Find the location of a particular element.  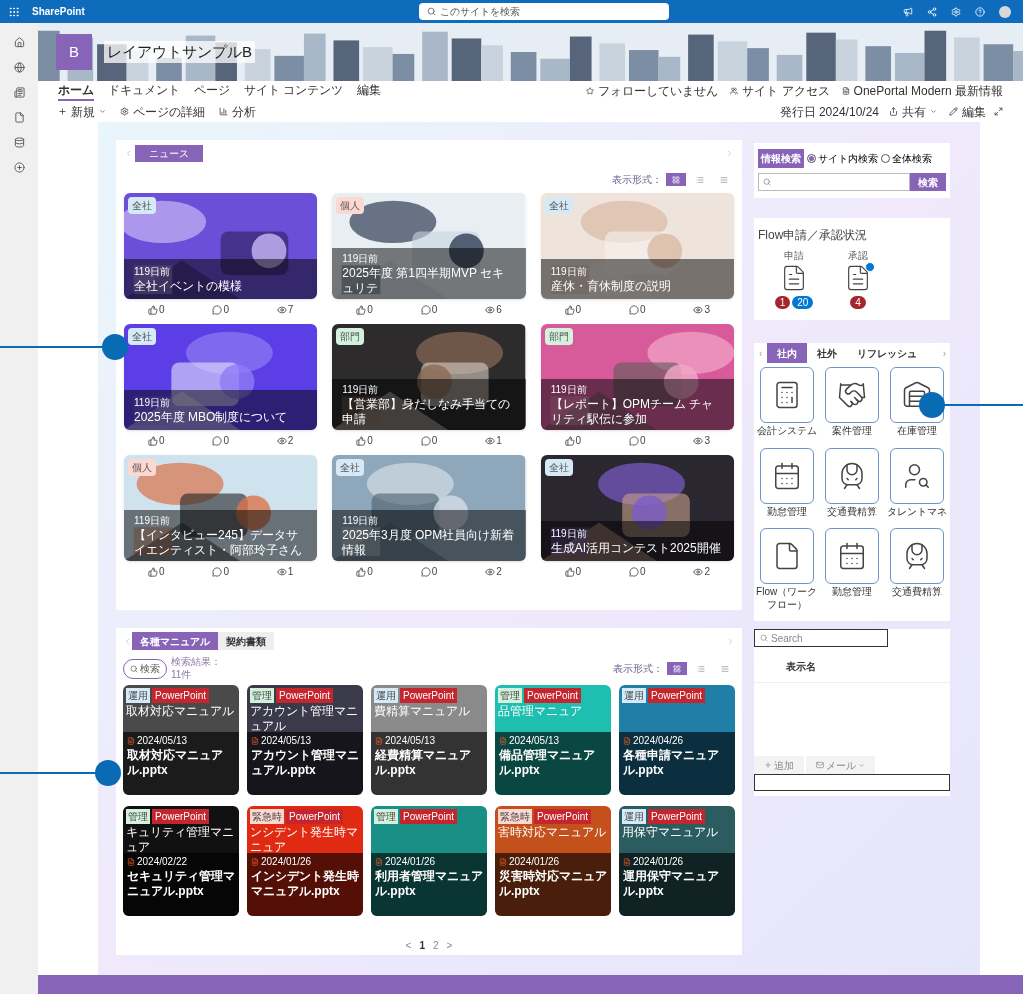

tile-label: 案件管理 is located at coordinates (852, 431).